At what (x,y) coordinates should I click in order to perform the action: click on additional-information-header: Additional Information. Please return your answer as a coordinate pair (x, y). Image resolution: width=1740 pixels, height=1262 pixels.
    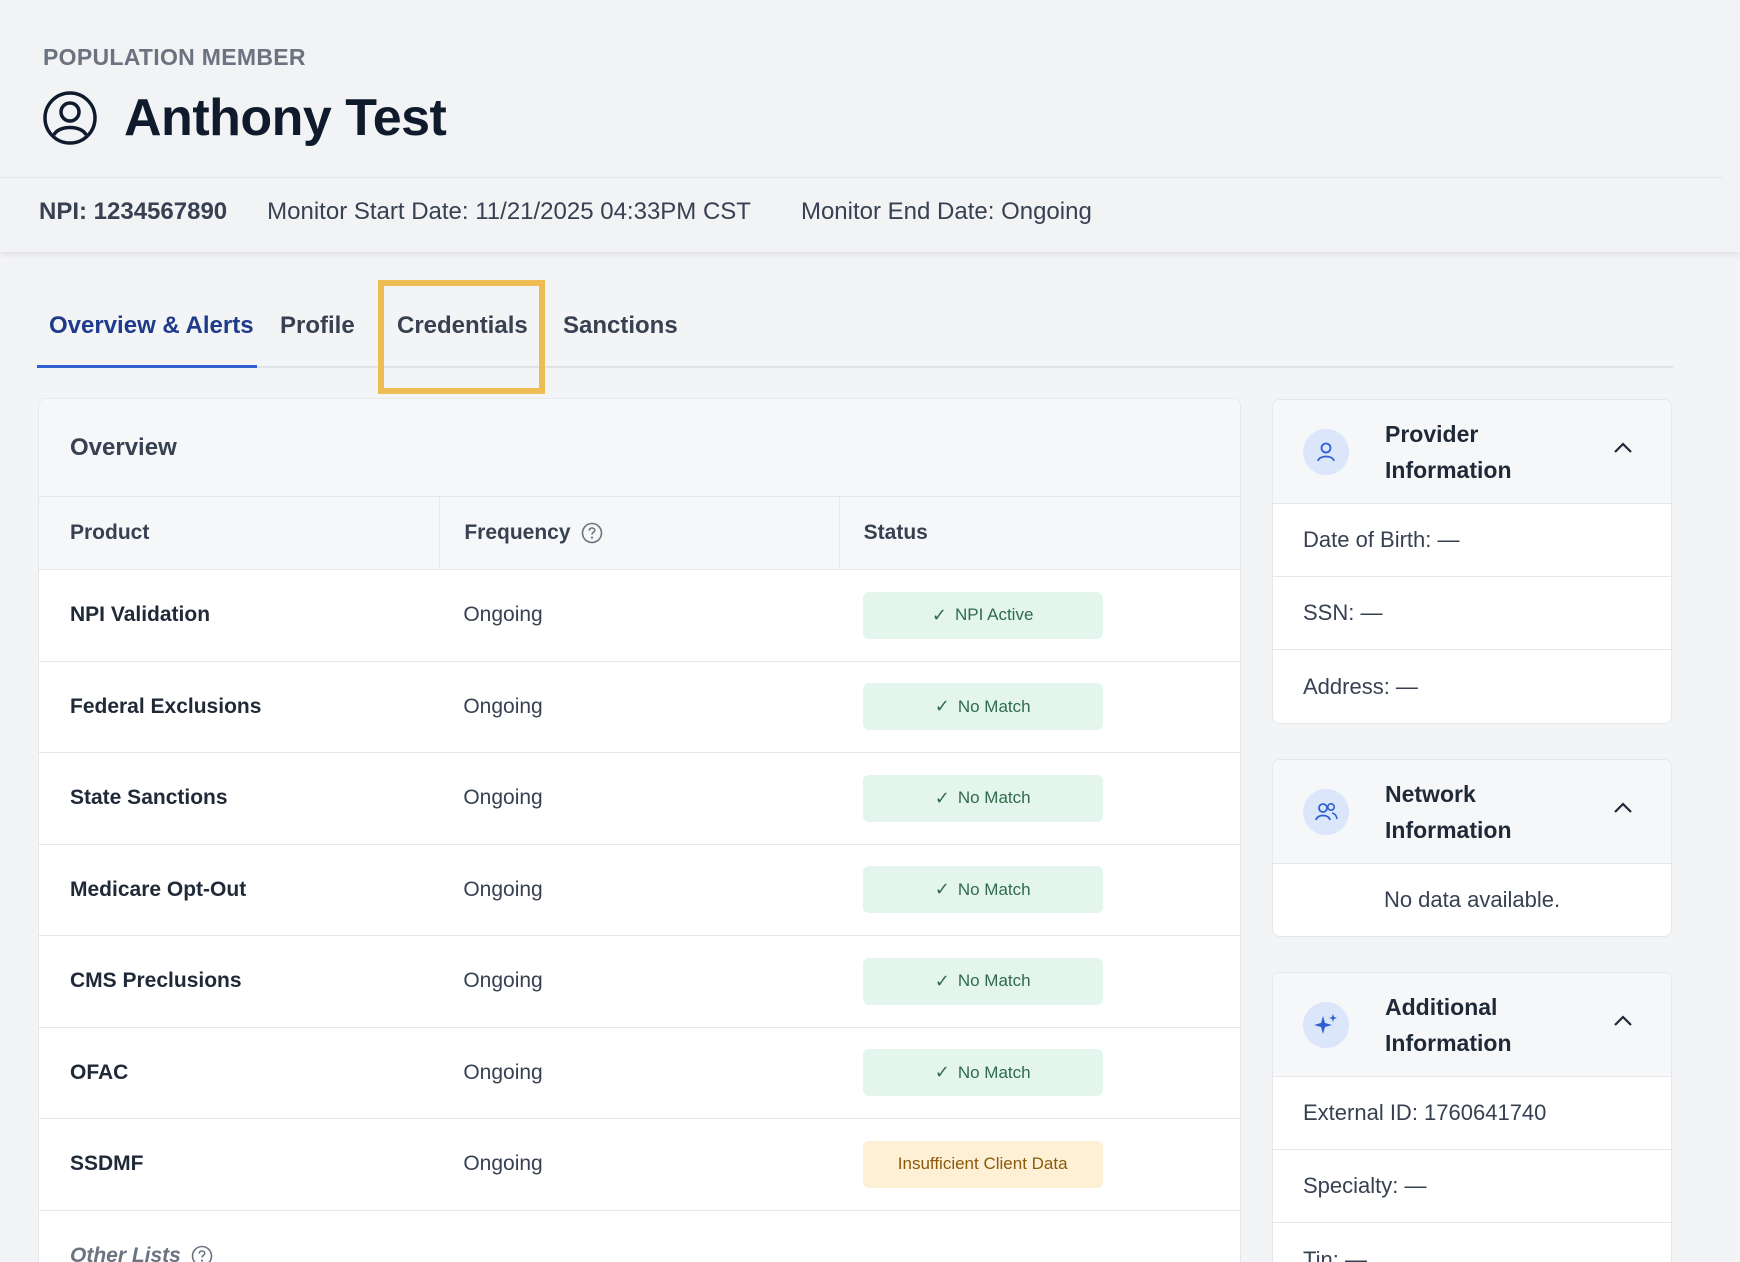
    Looking at the image, I should click on (1472, 1025).